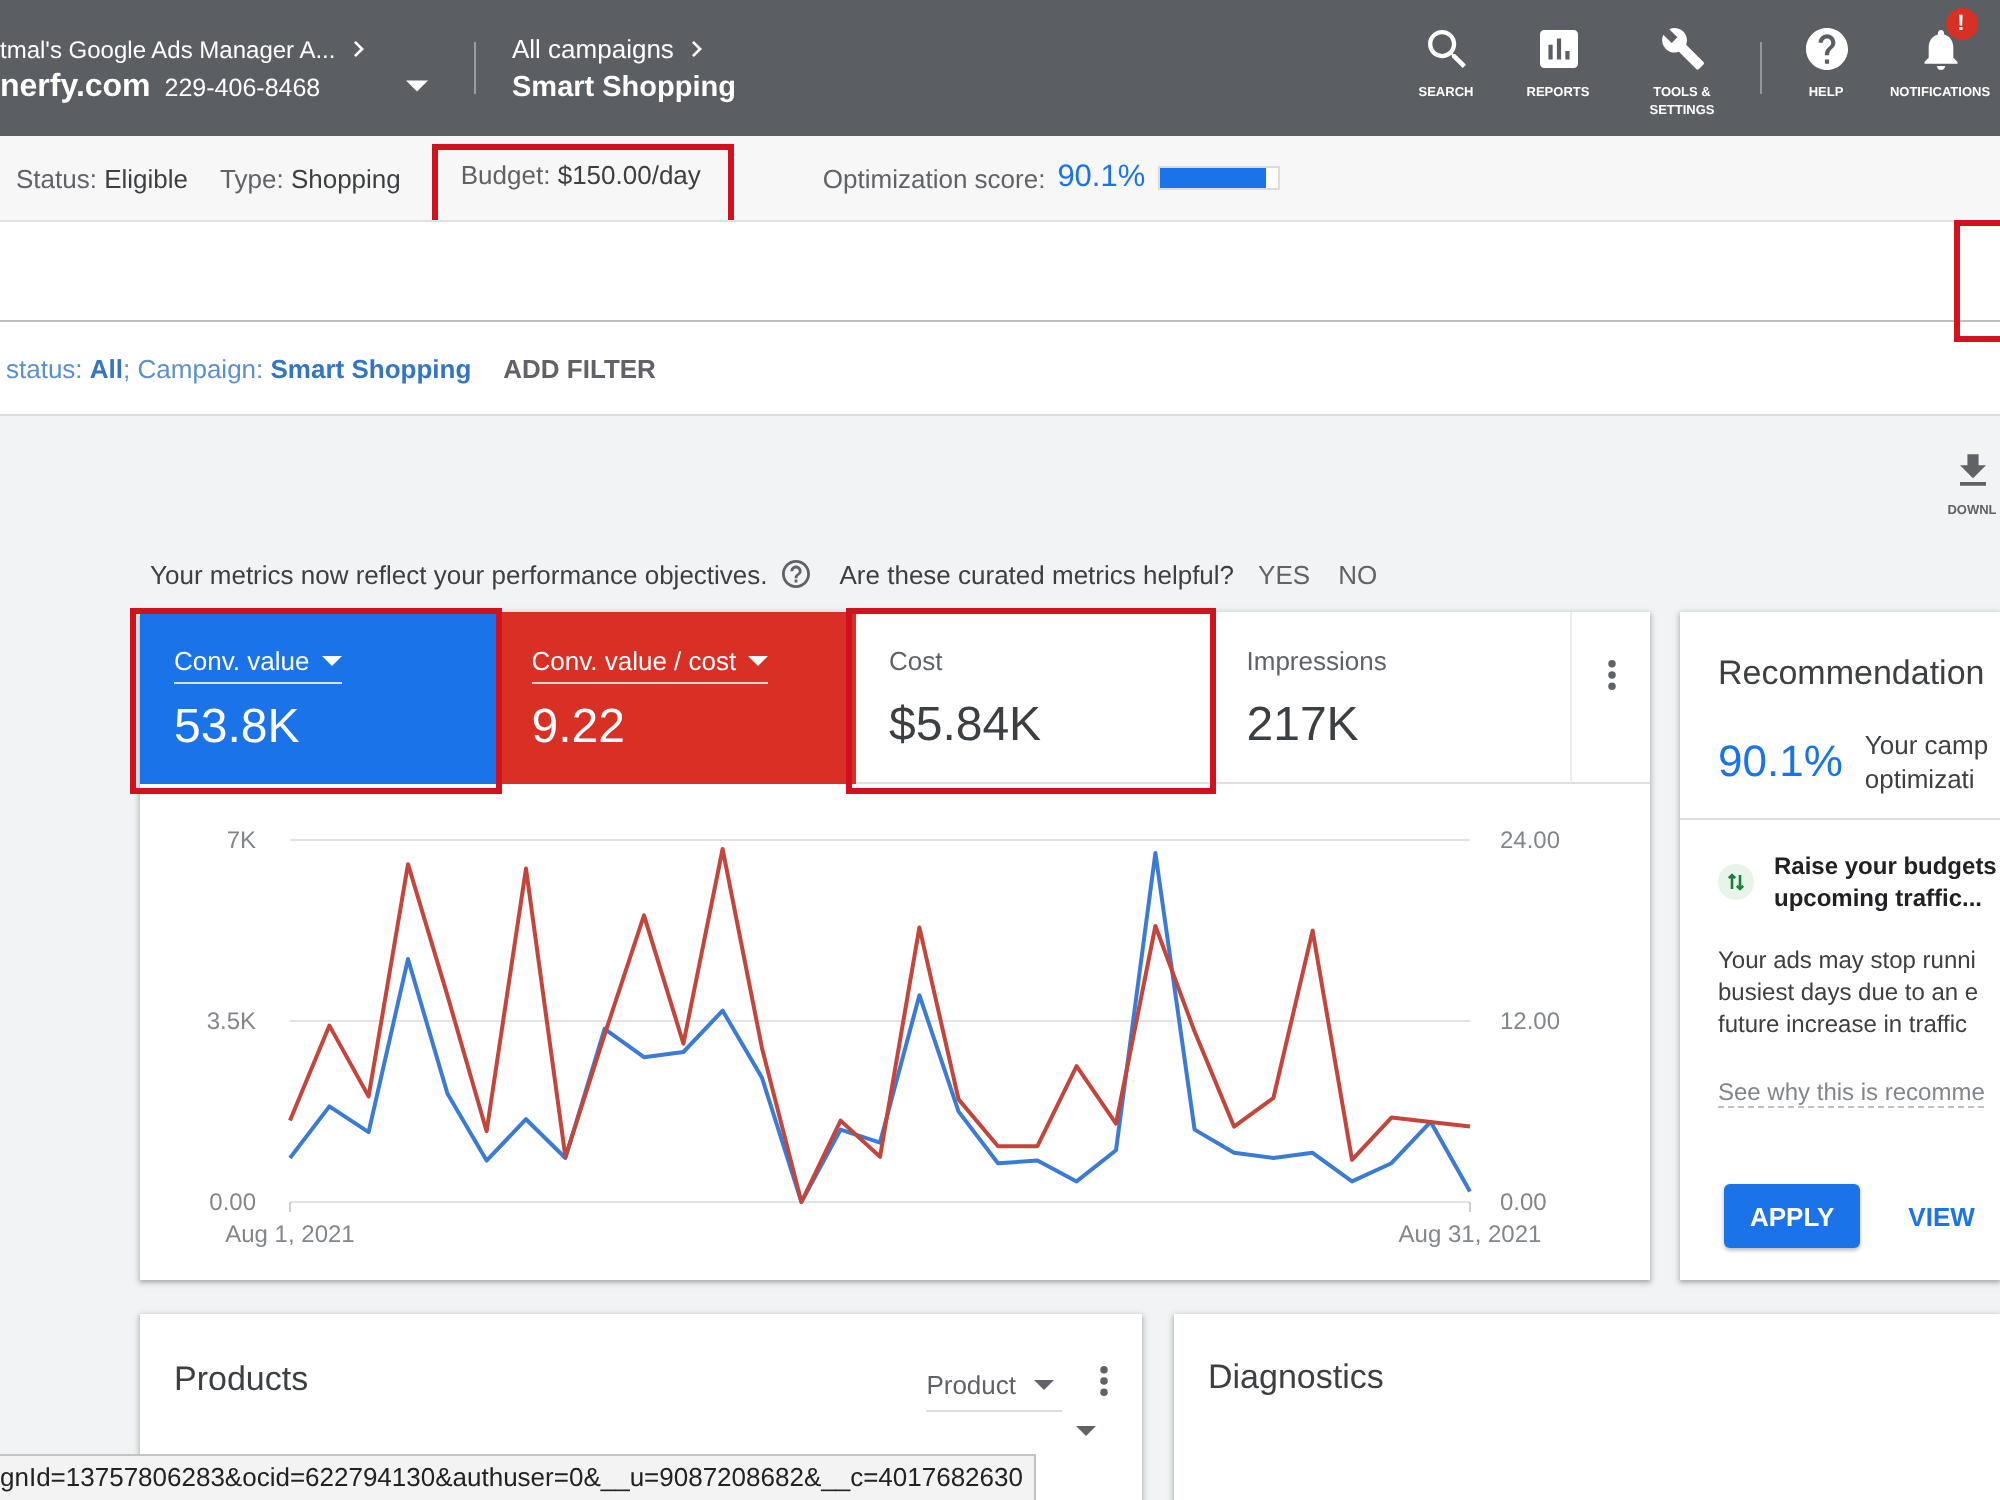  Describe the element at coordinates (1558, 49) in the screenshot. I see `bar-chart-icon` at that location.